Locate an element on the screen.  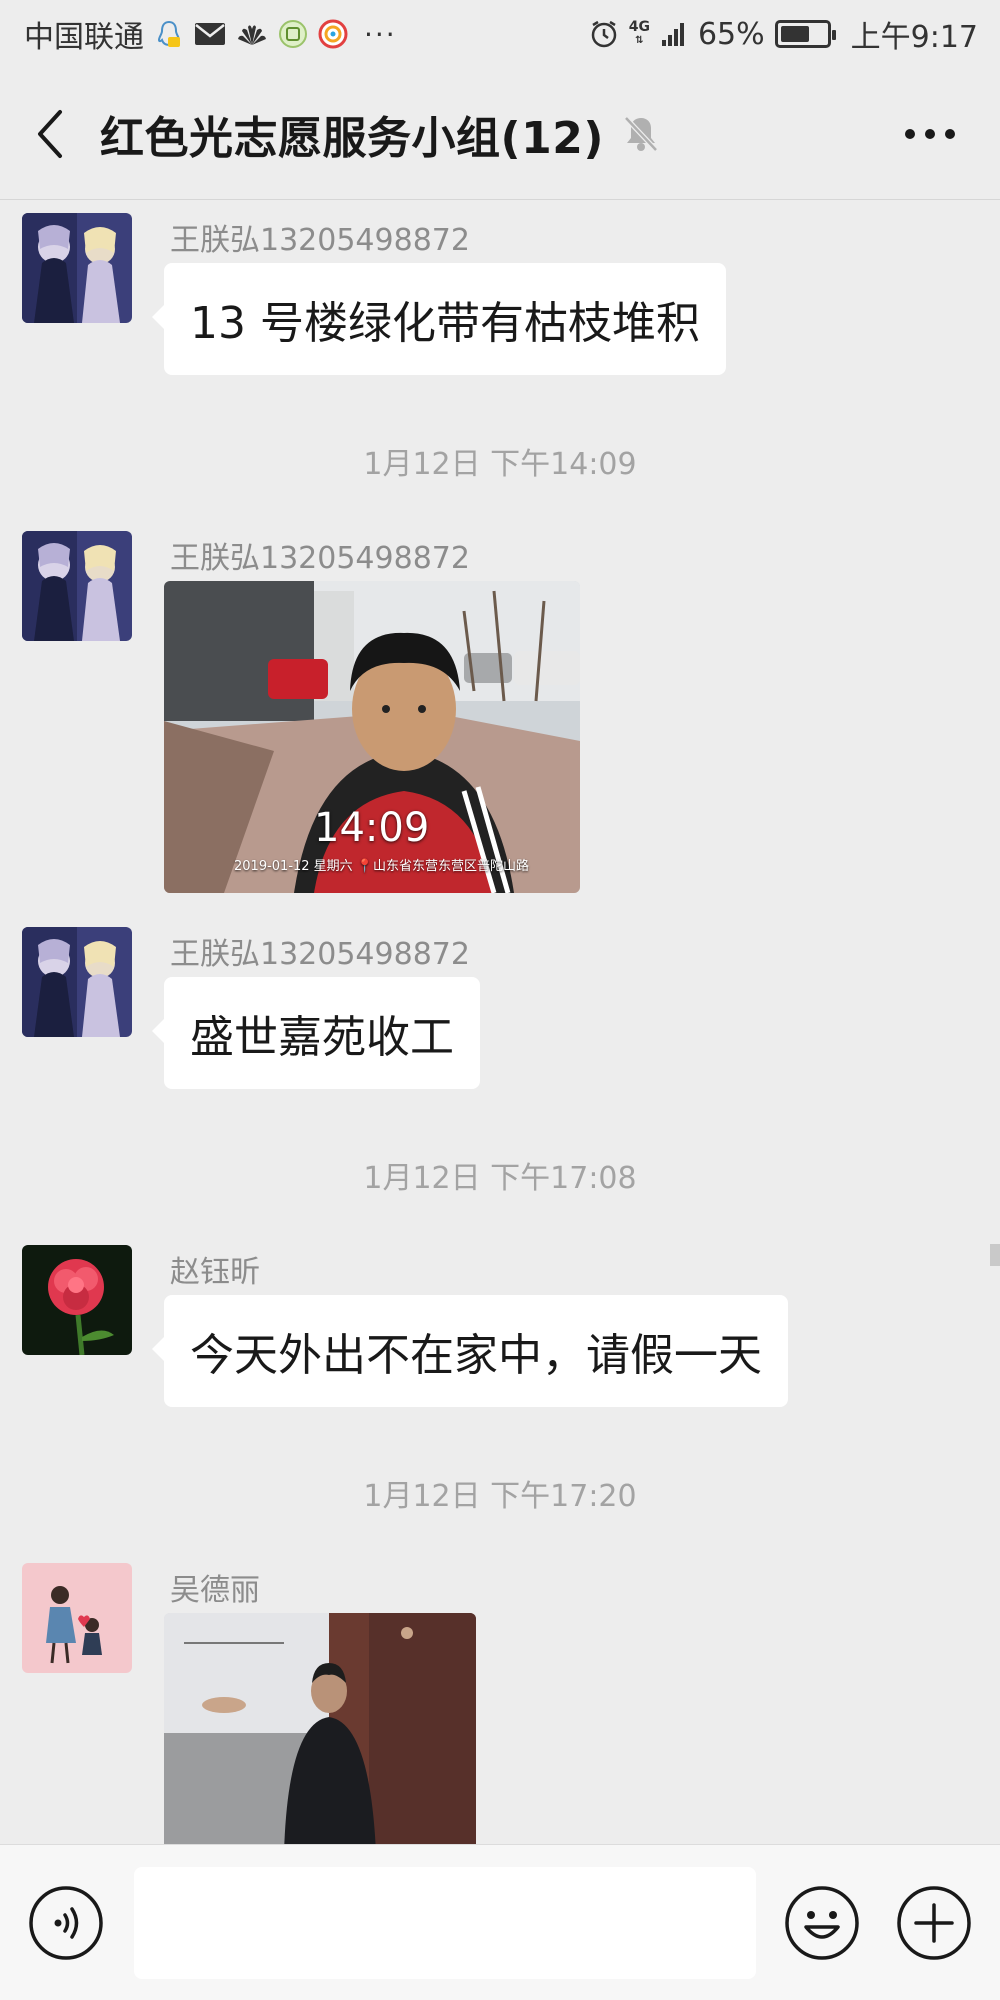
message-input is located at coordinates (445, 1923).